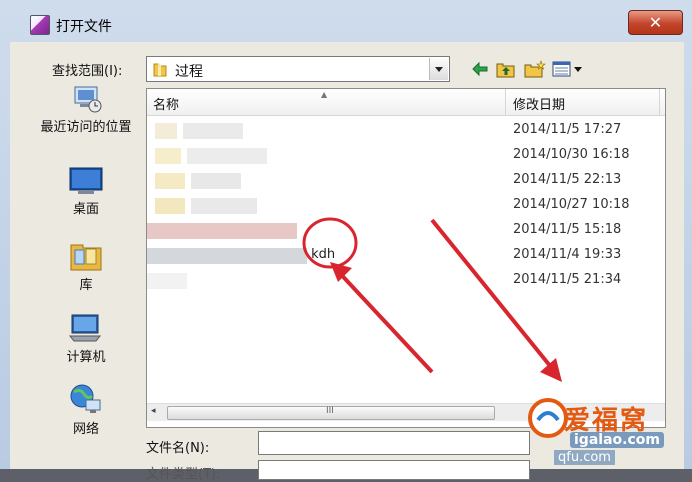  Describe the element at coordinates (608, 430) in the screenshot. I see `watermark: 爱福窝 igalao.com qfu.com` at that location.